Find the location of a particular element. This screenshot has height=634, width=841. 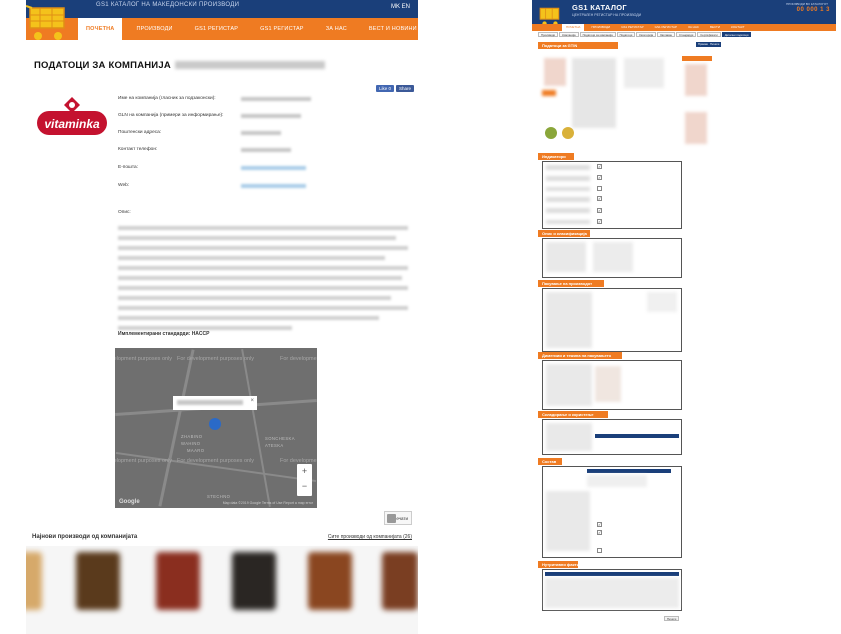

dimensions-image is located at coordinates (608, 384).